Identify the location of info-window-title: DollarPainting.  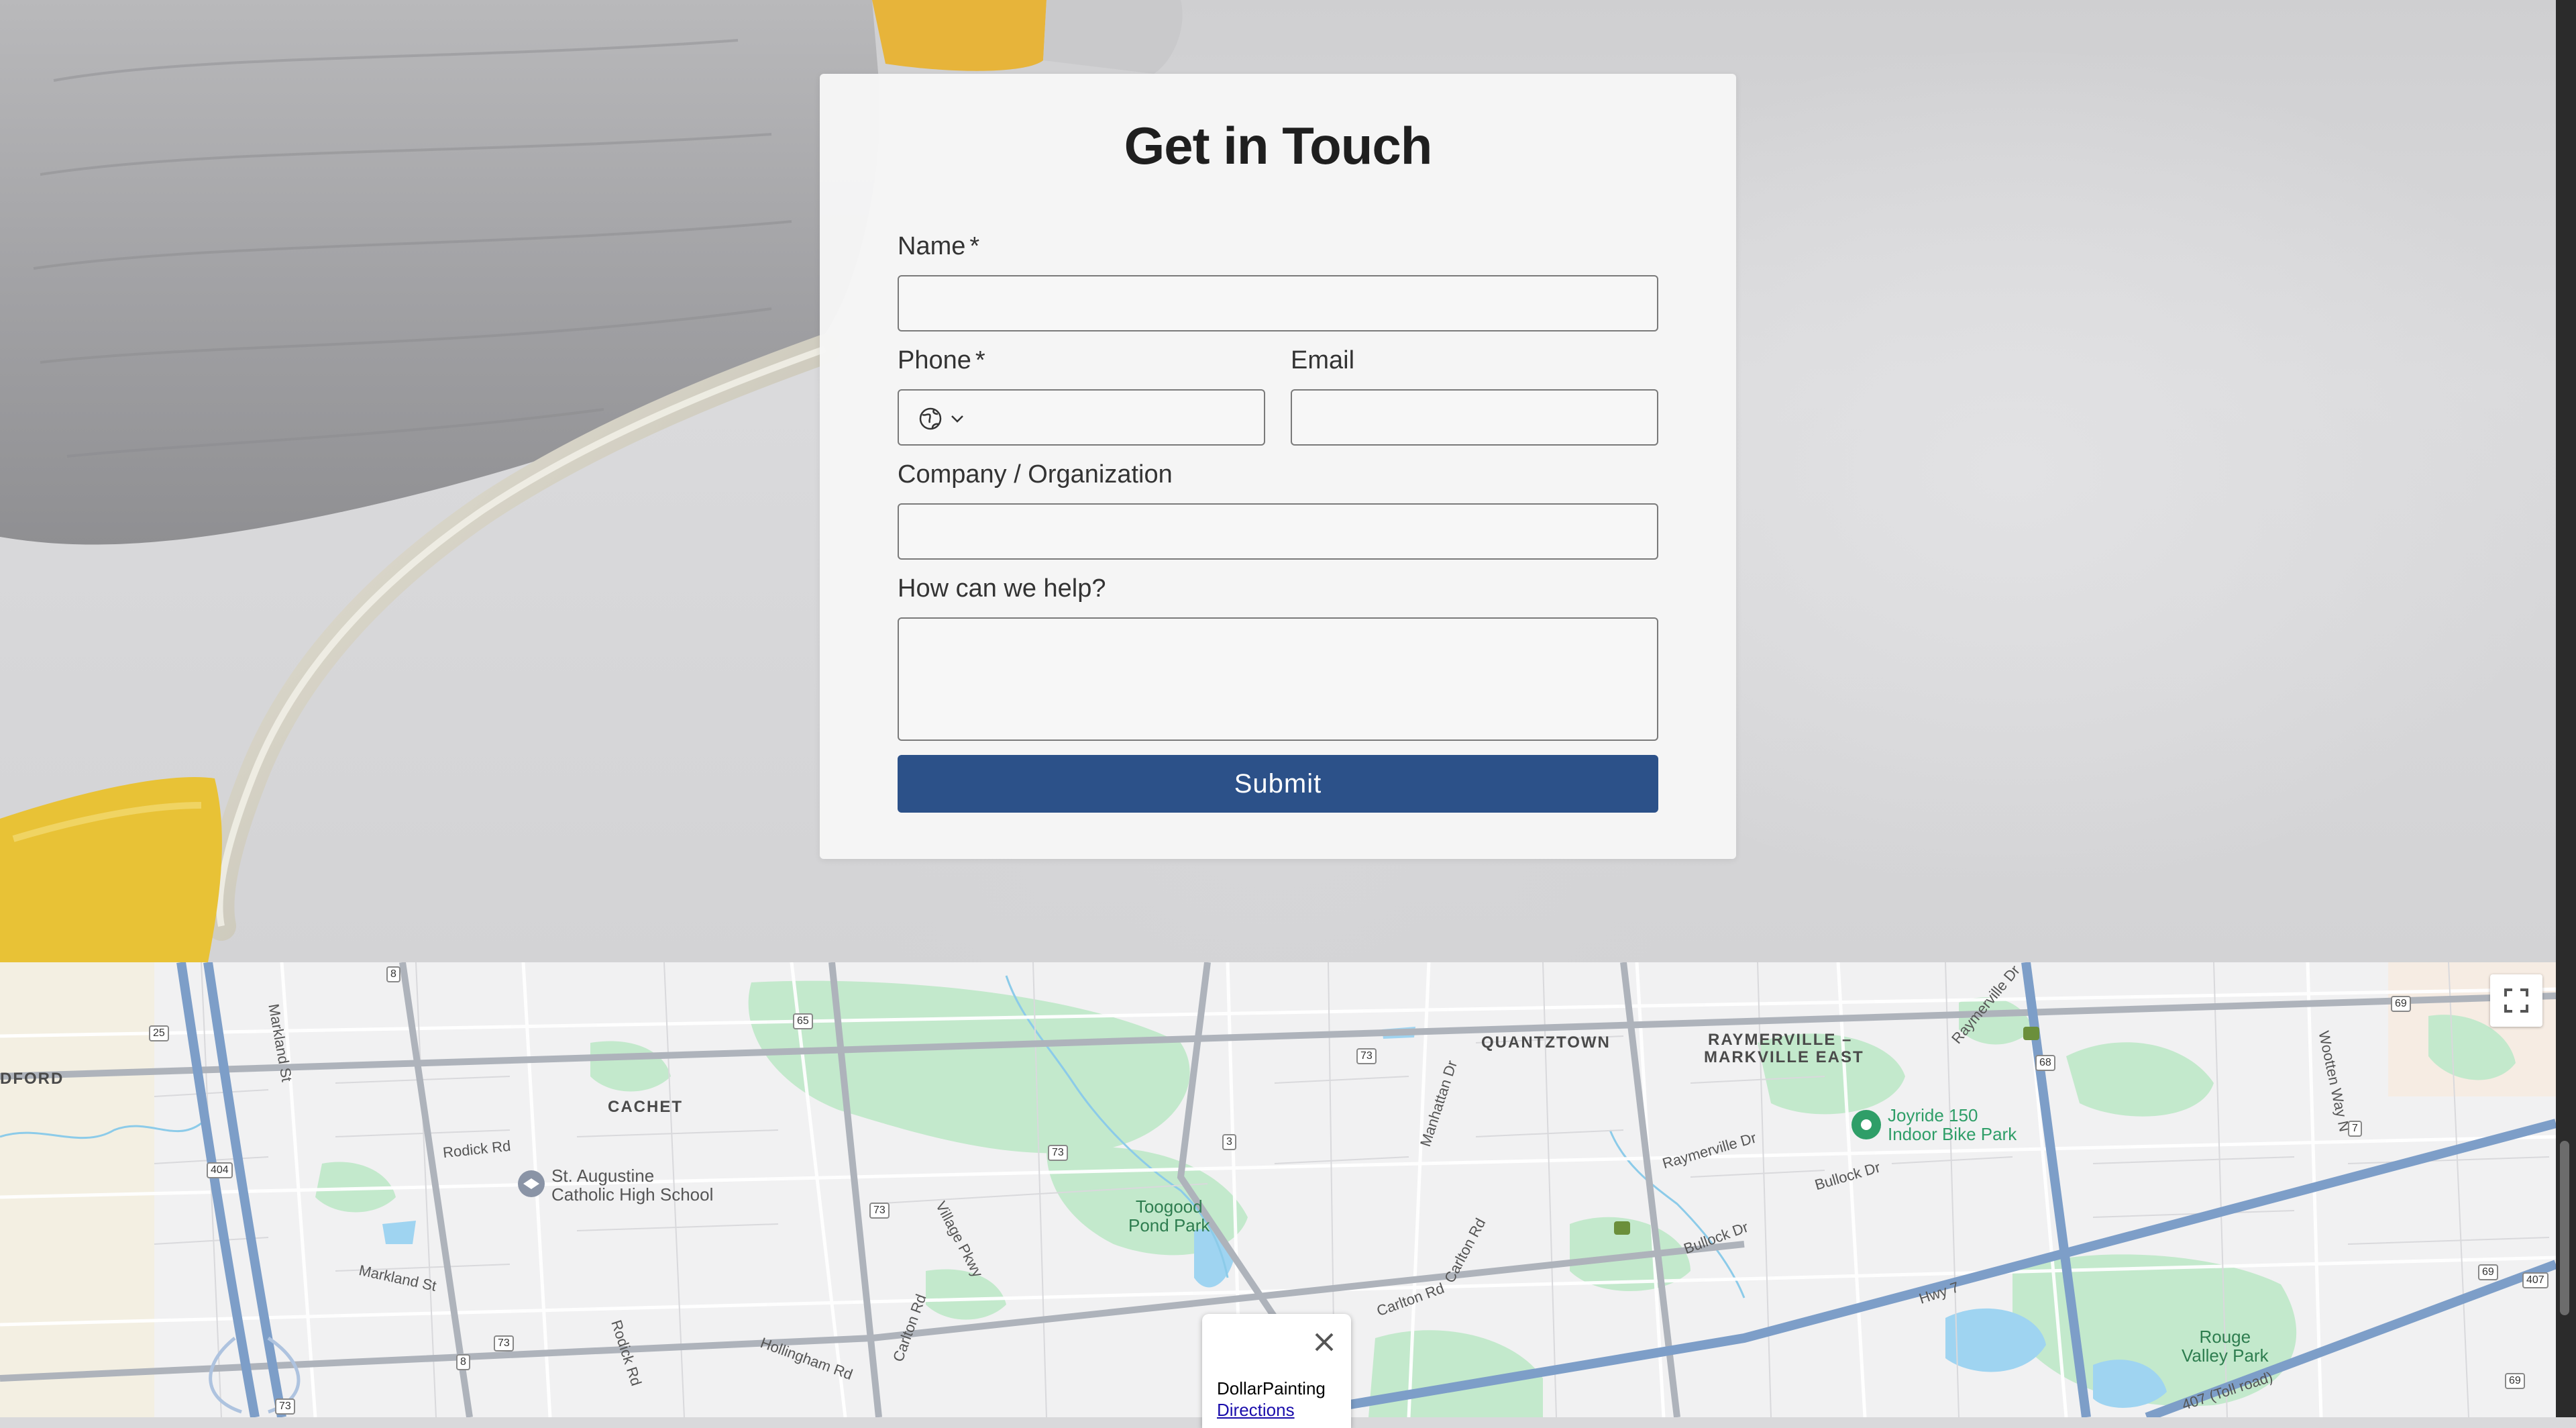
(1271, 1388).